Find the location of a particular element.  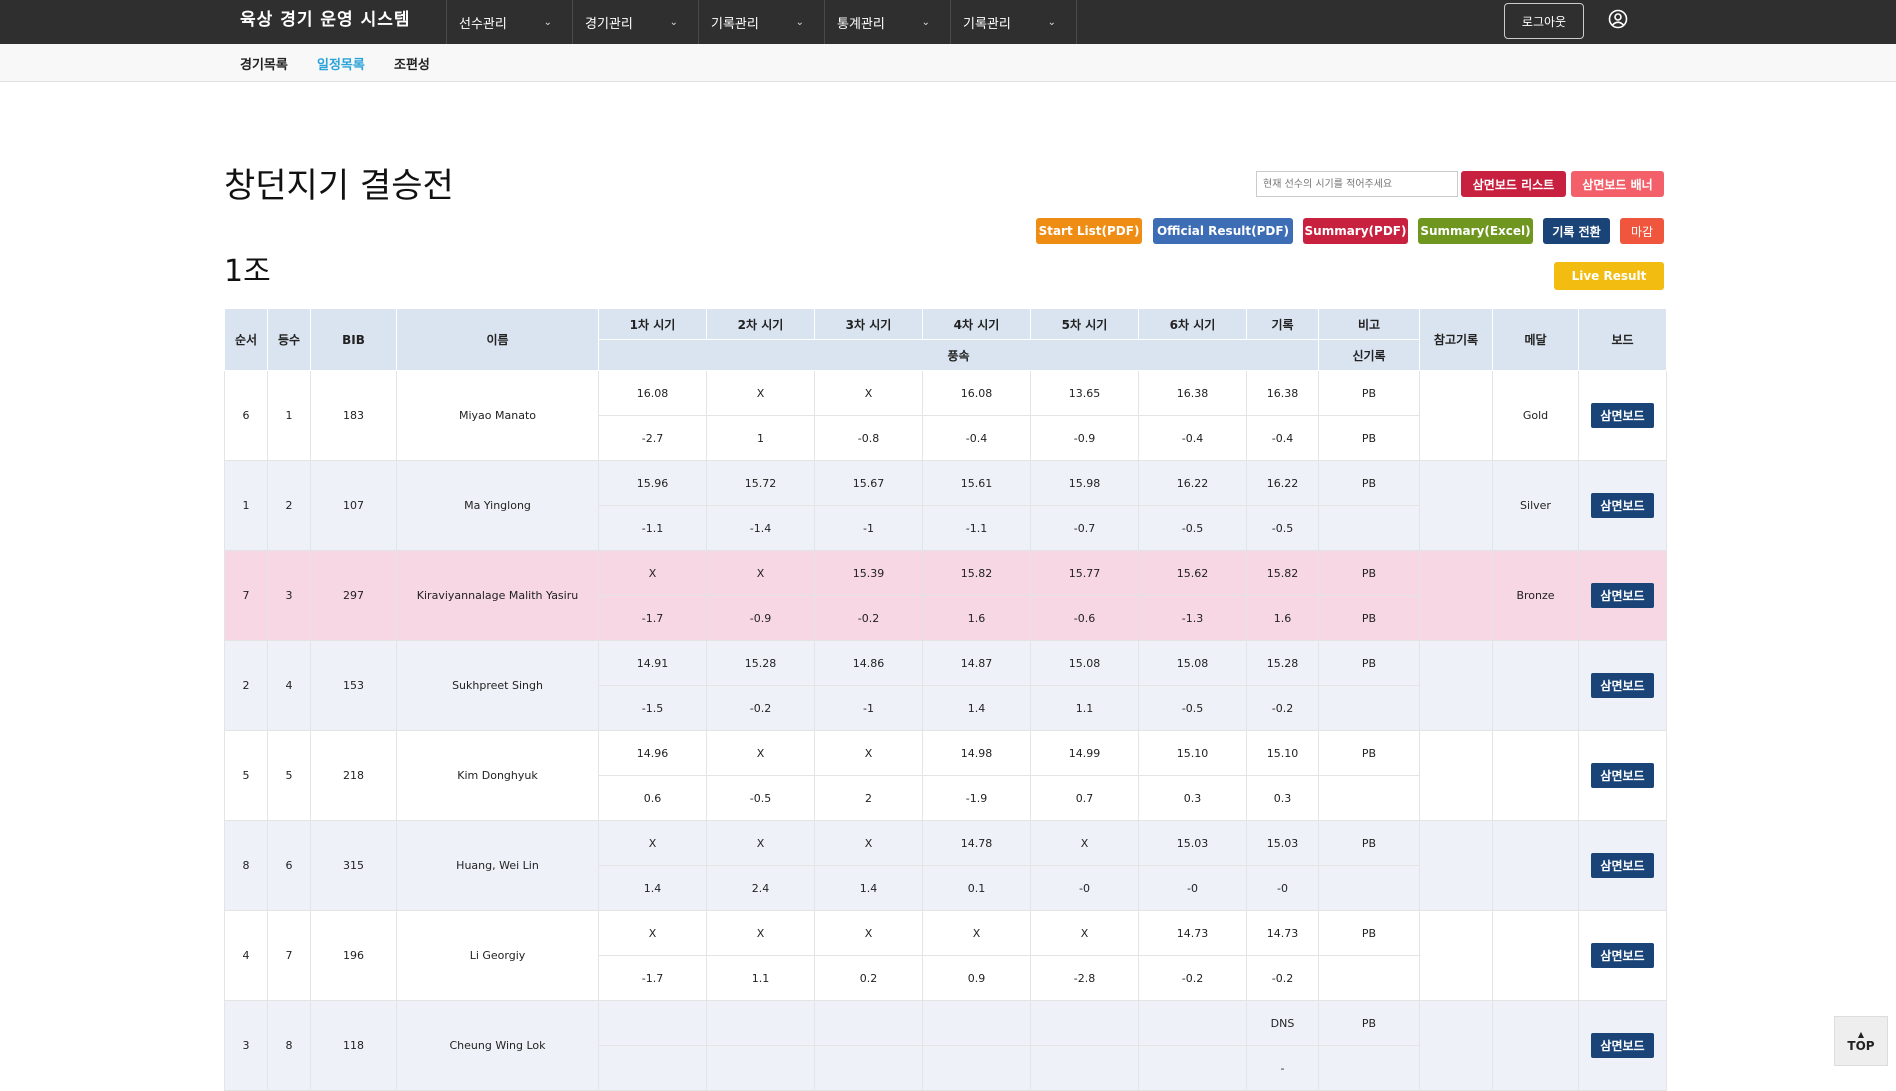

menu-athletes: 선수관리 ⌄ is located at coordinates (510, 22).